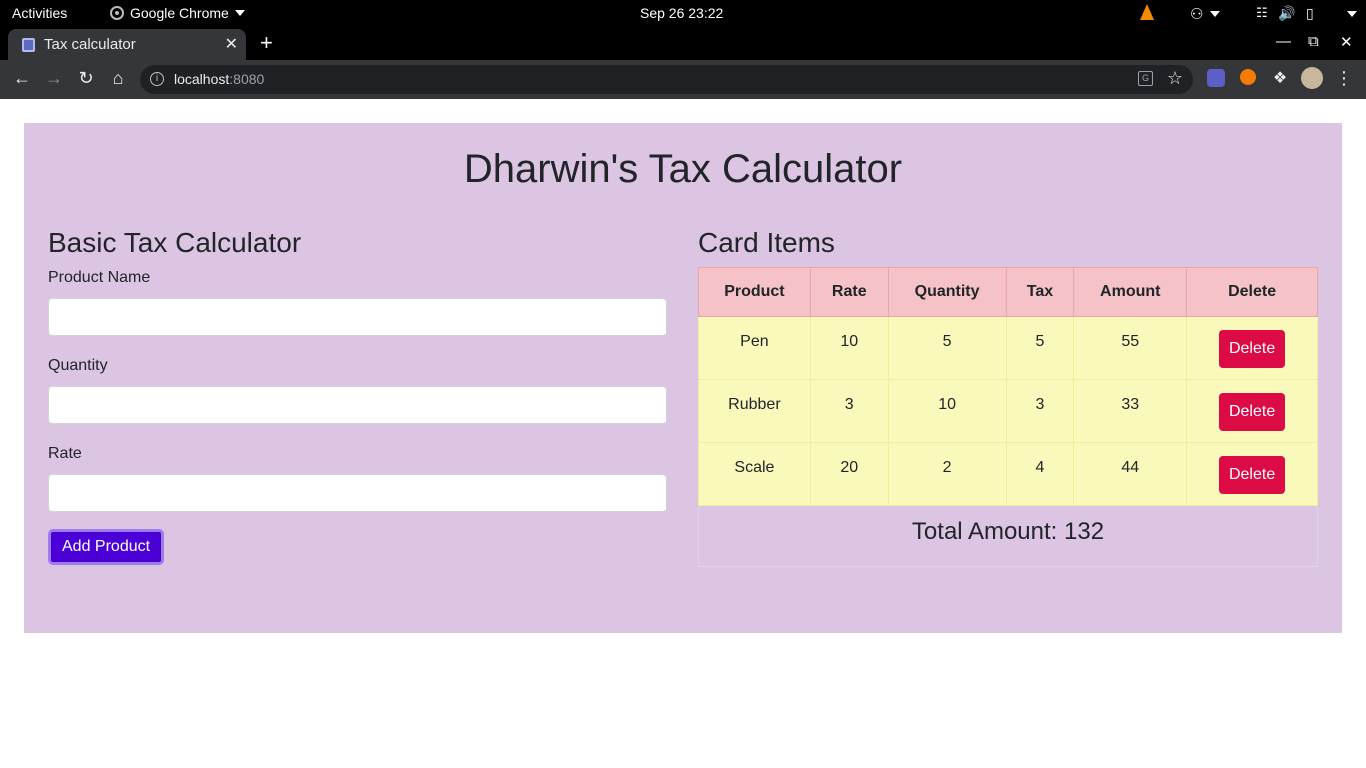 The width and height of the screenshot is (1366, 768). Describe the element at coordinates (54, 78) in the screenshot. I see `forward-icon: →` at that location.